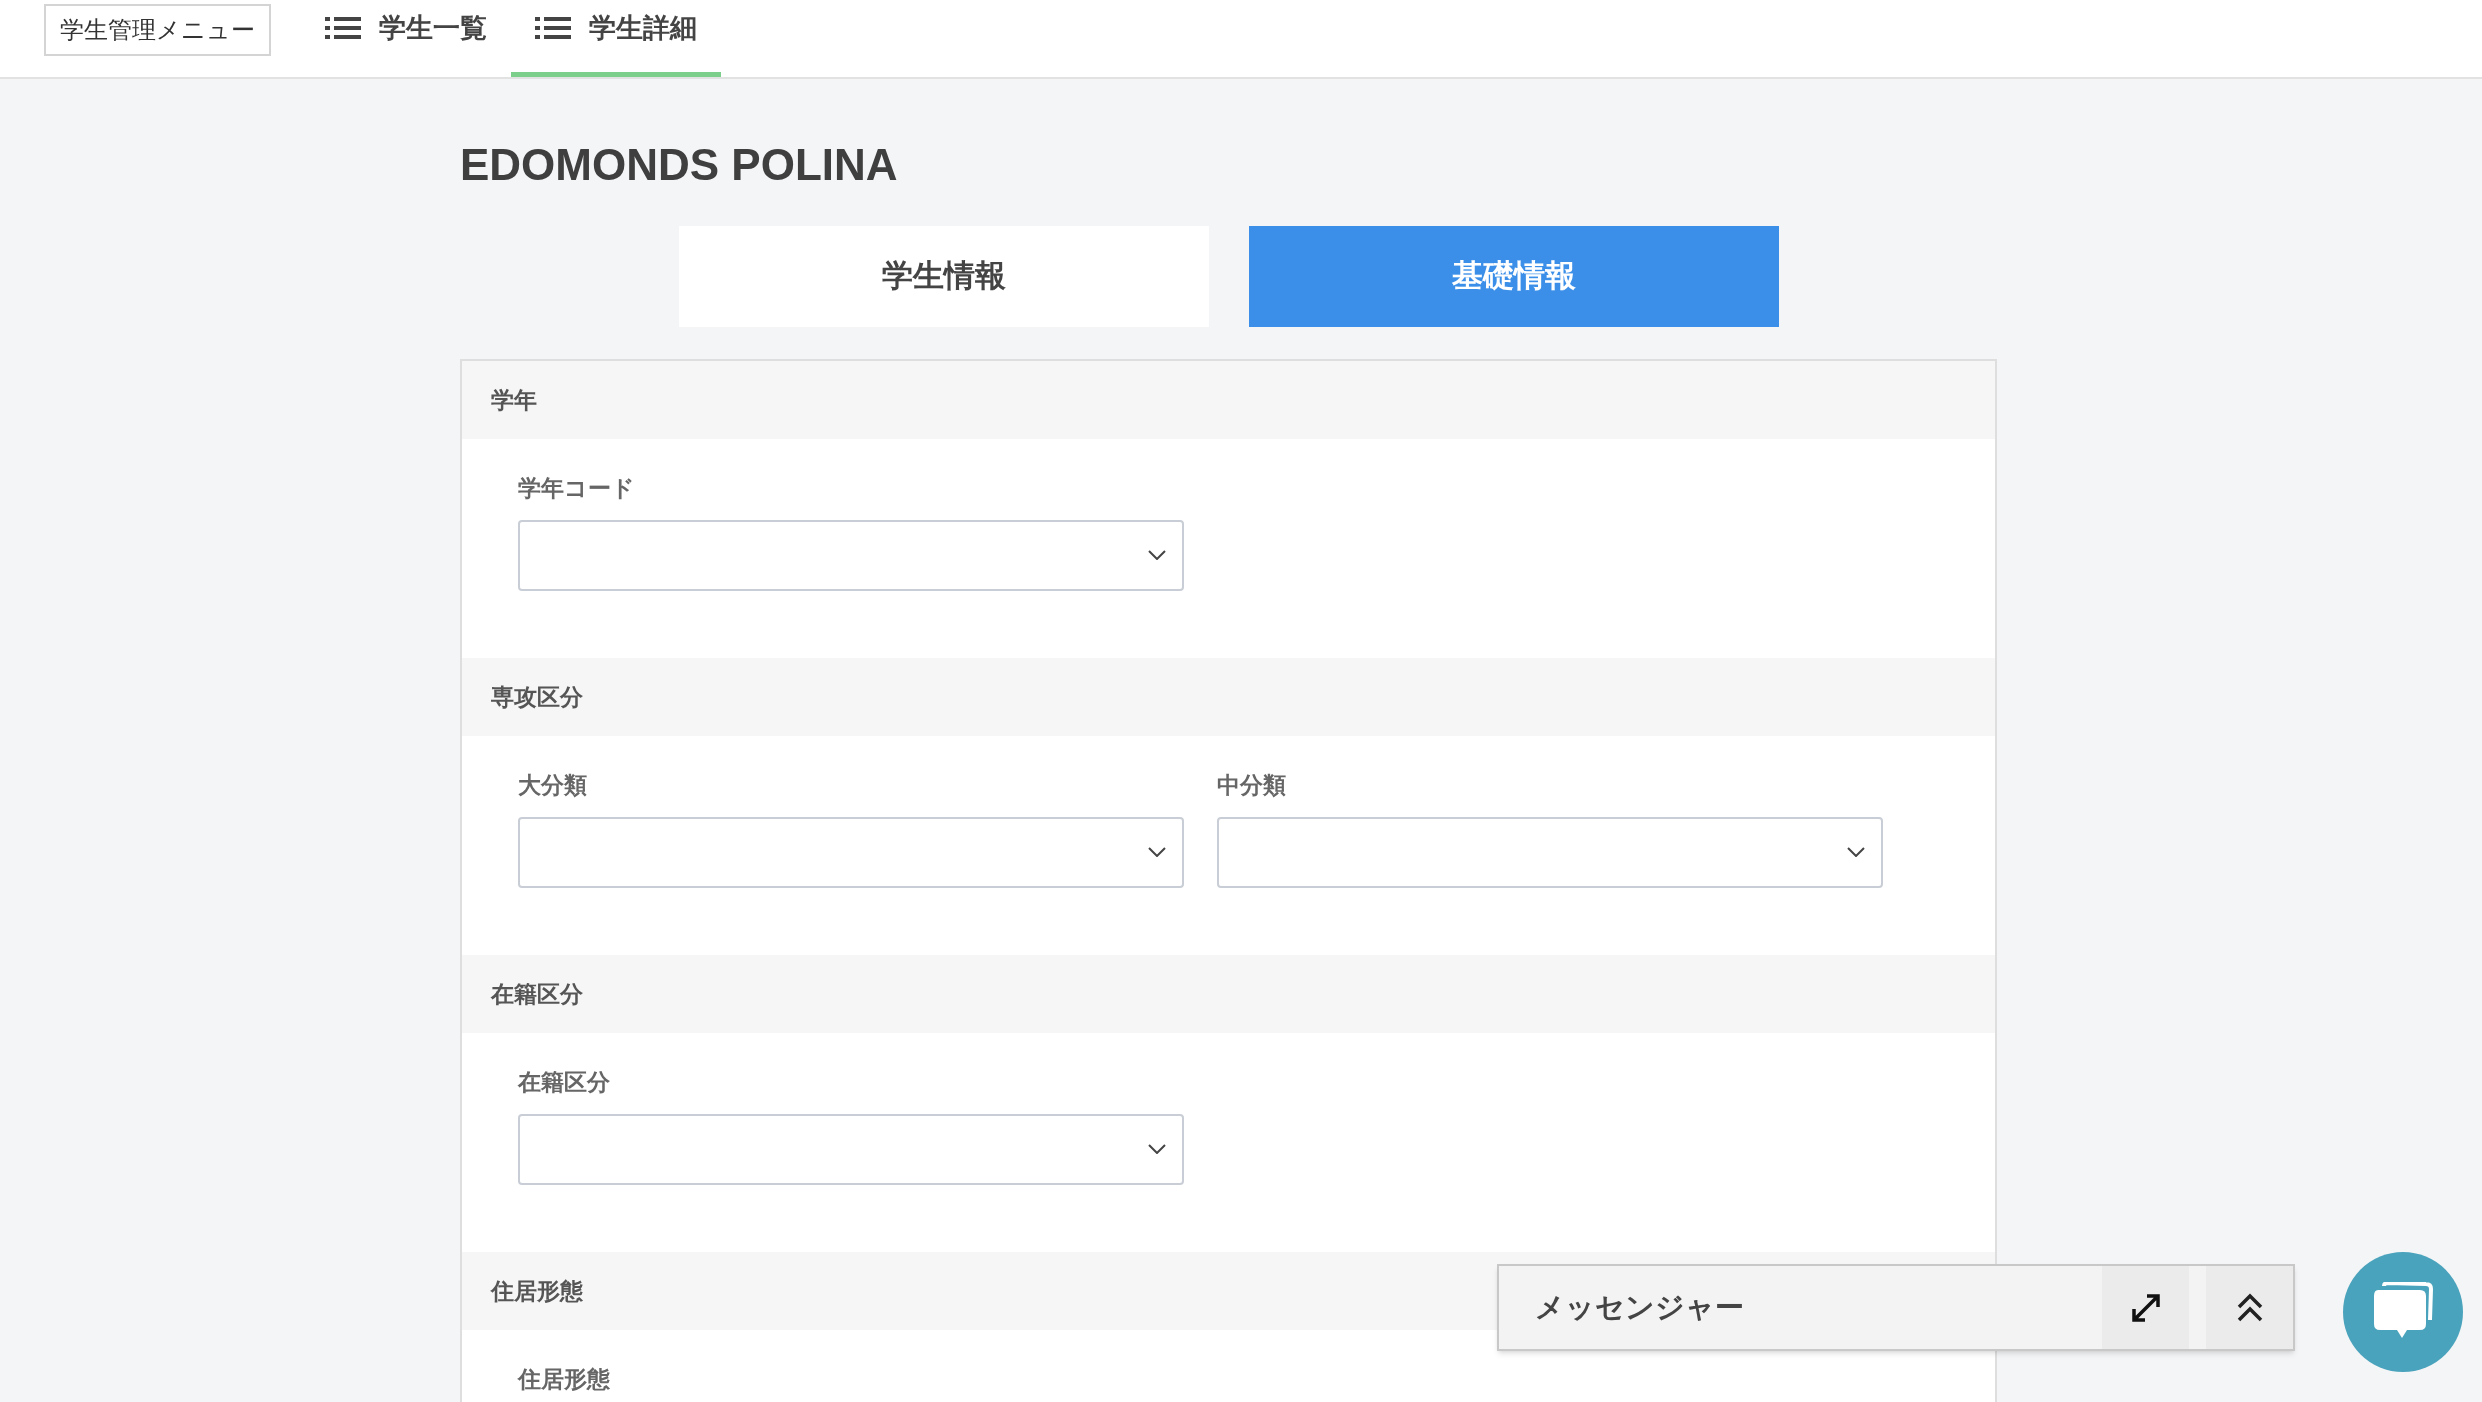 The height and width of the screenshot is (1402, 2482). Describe the element at coordinates (2145, 1307) in the screenshot. I see `expand-button` at that location.